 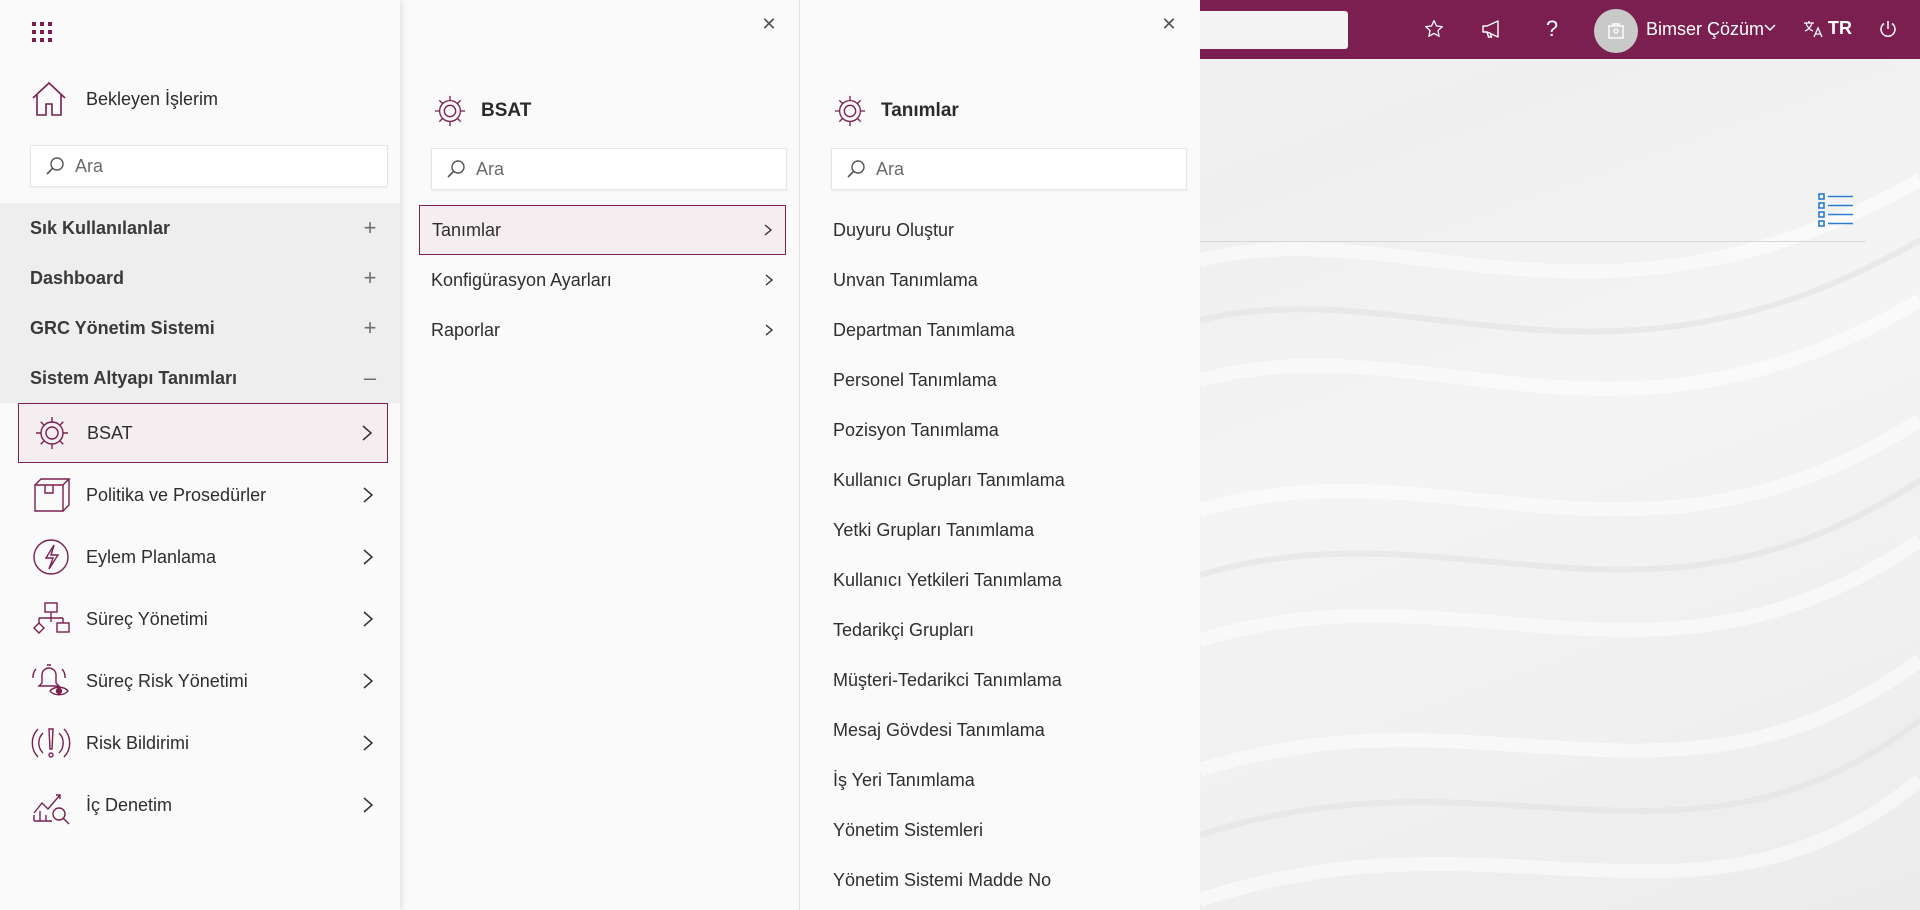 I want to click on list-view-icon, so click(x=1836, y=210).